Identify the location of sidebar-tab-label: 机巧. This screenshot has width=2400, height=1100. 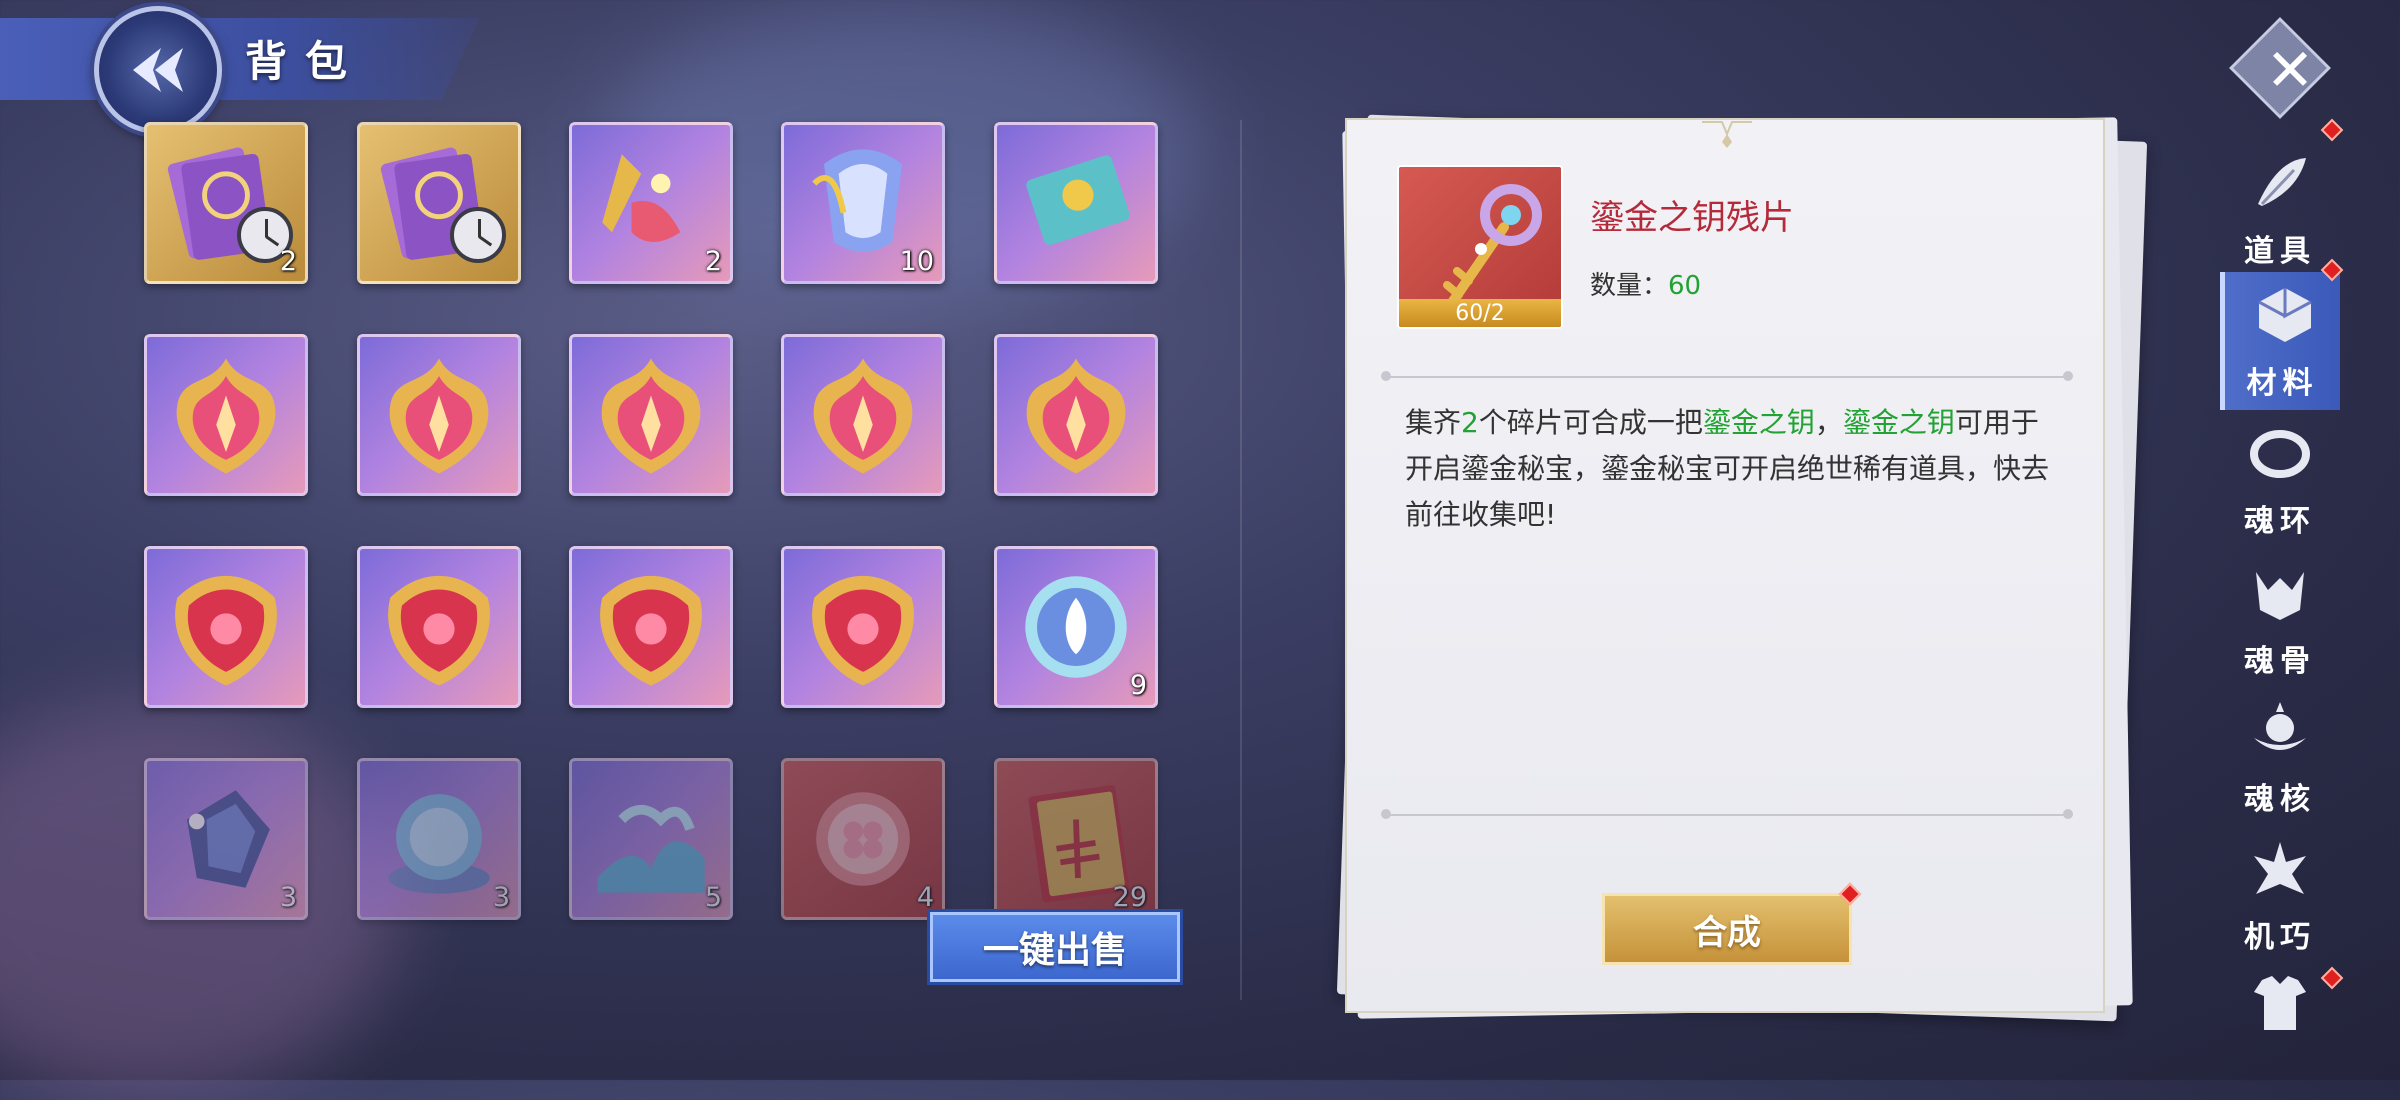
(2280, 937).